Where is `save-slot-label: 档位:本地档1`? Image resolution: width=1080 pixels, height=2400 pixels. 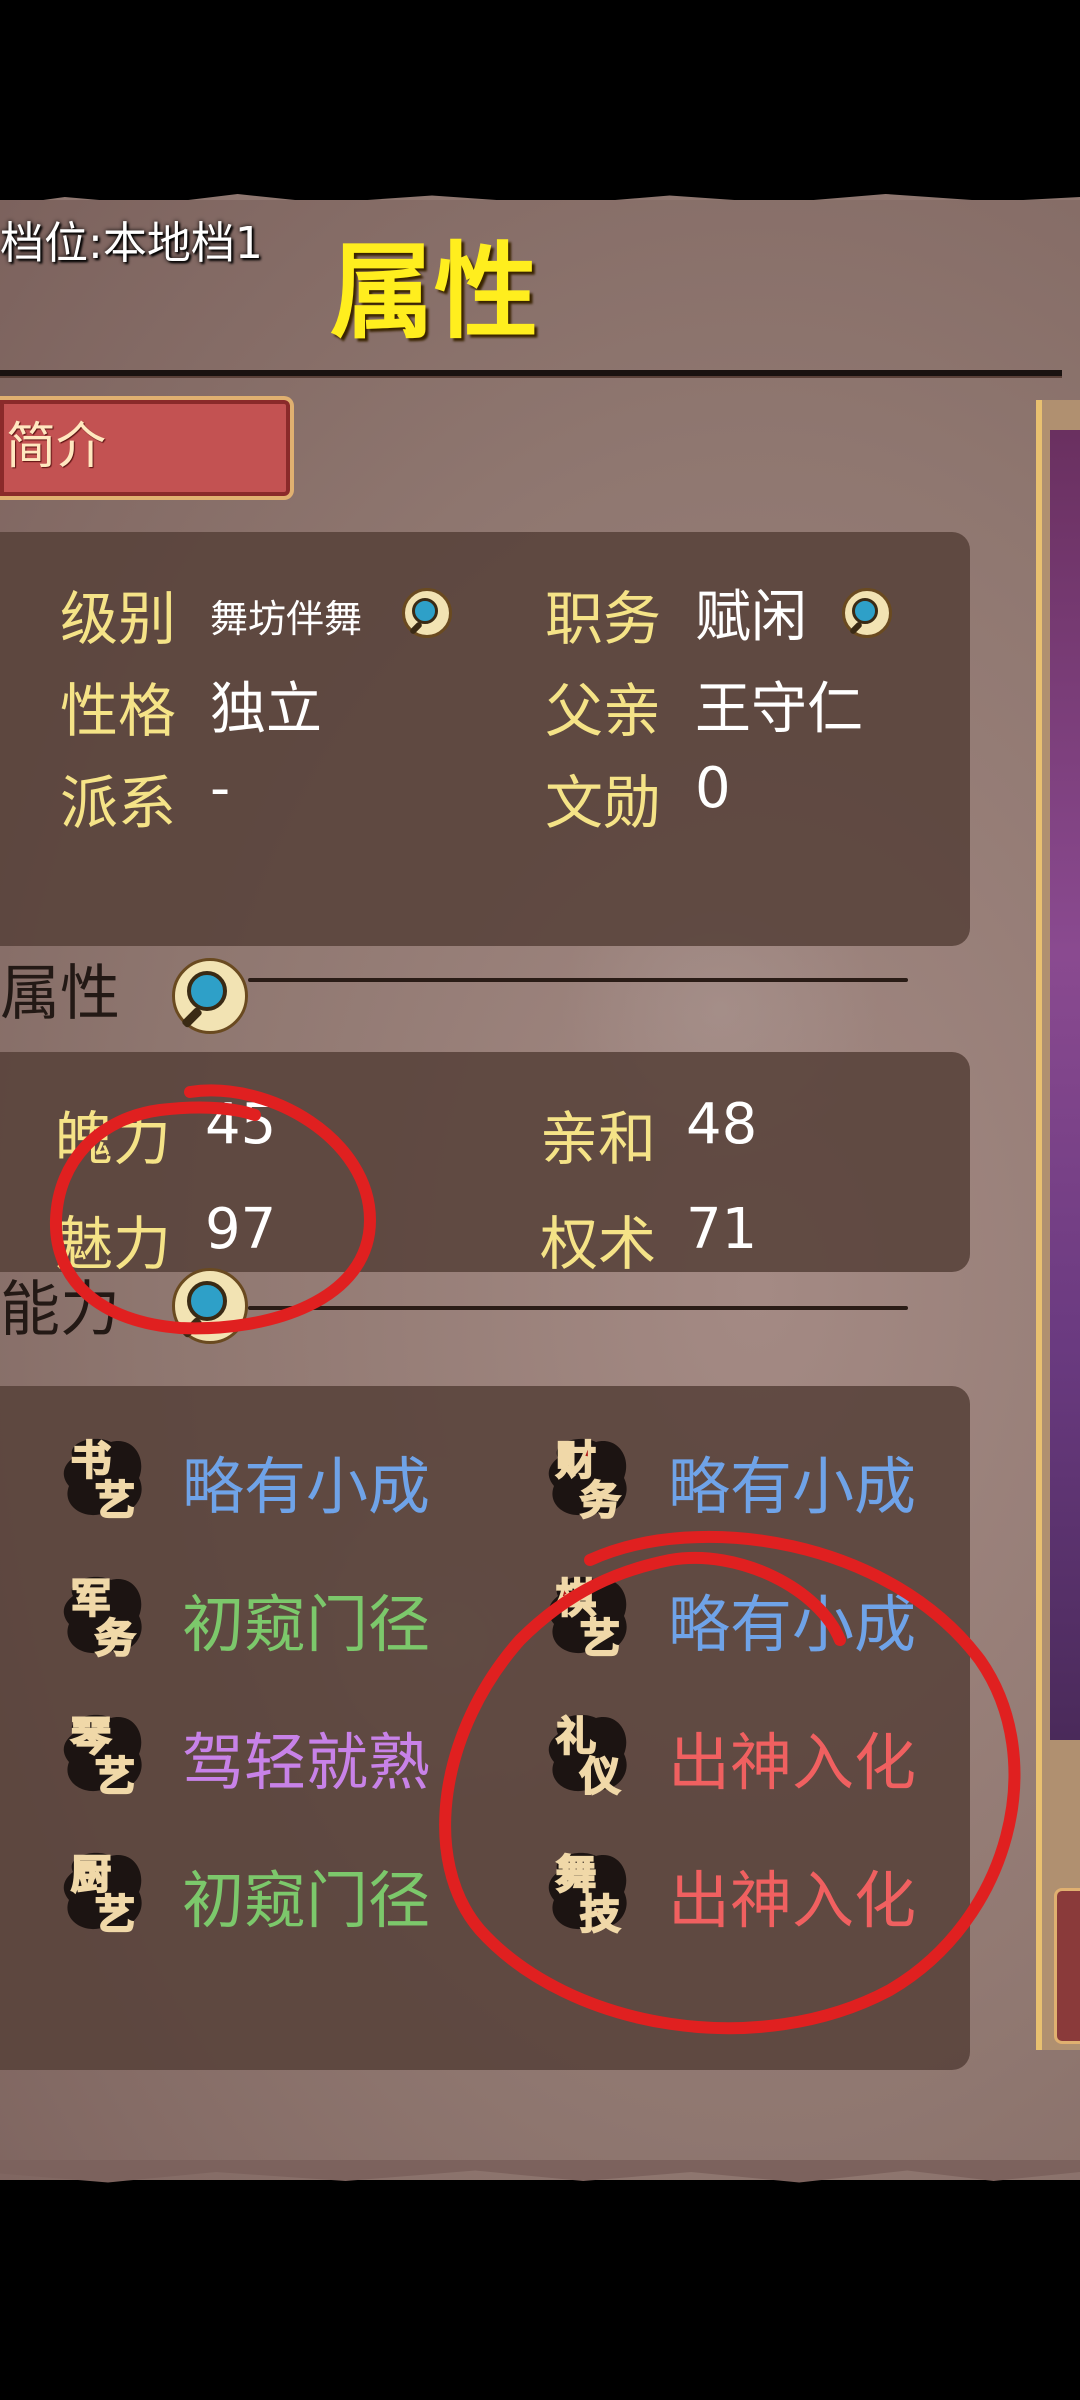
save-slot-label: 档位:本地档1 is located at coordinates (131, 243).